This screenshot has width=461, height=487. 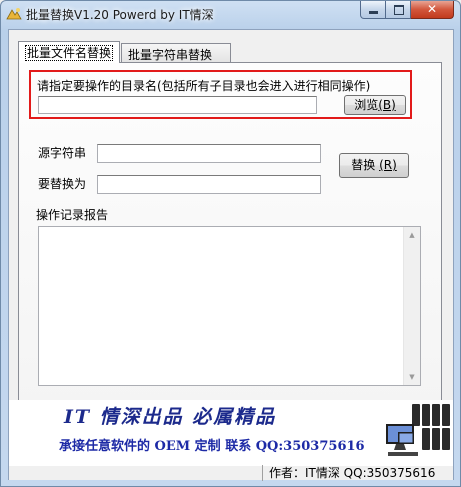 I want to click on status-author: 作者：IT情深 QQ:350375616, so click(x=357, y=473).